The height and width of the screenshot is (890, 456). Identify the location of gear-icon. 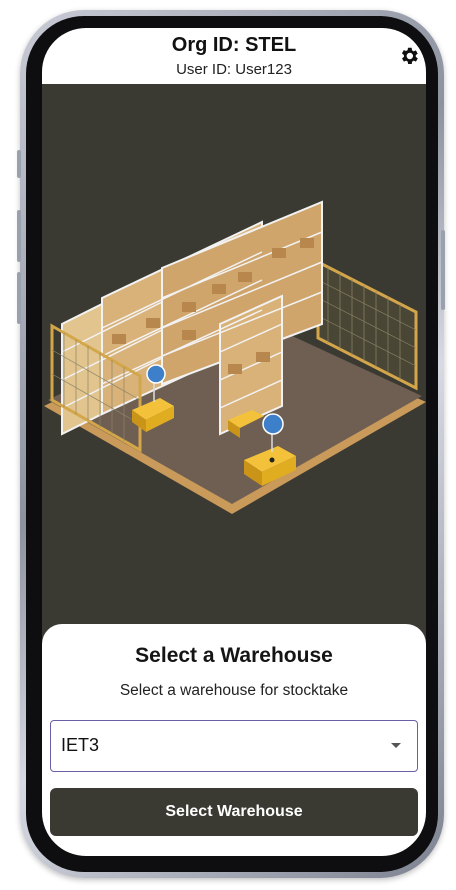
(409, 56).